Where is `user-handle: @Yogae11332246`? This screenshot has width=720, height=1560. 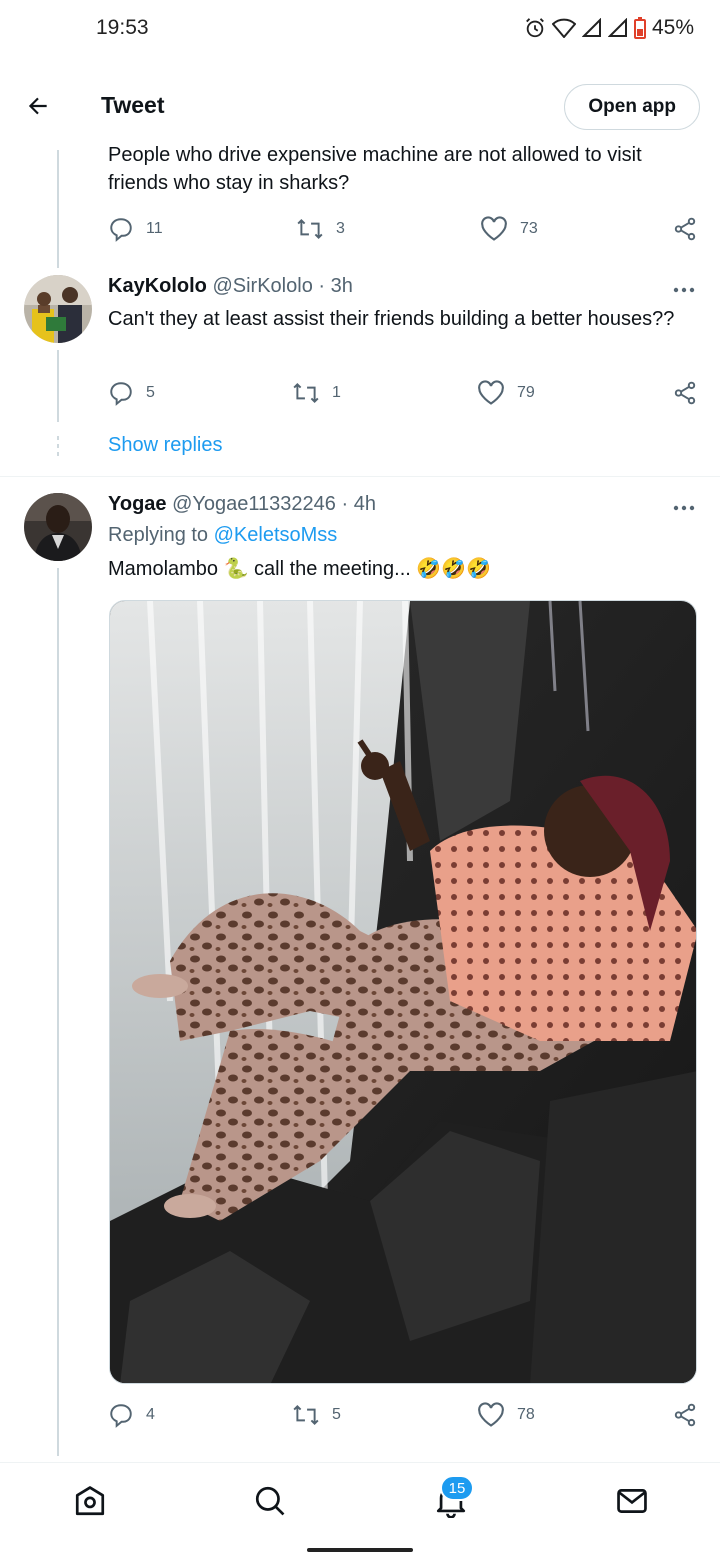 user-handle: @Yogae11332246 is located at coordinates (254, 504).